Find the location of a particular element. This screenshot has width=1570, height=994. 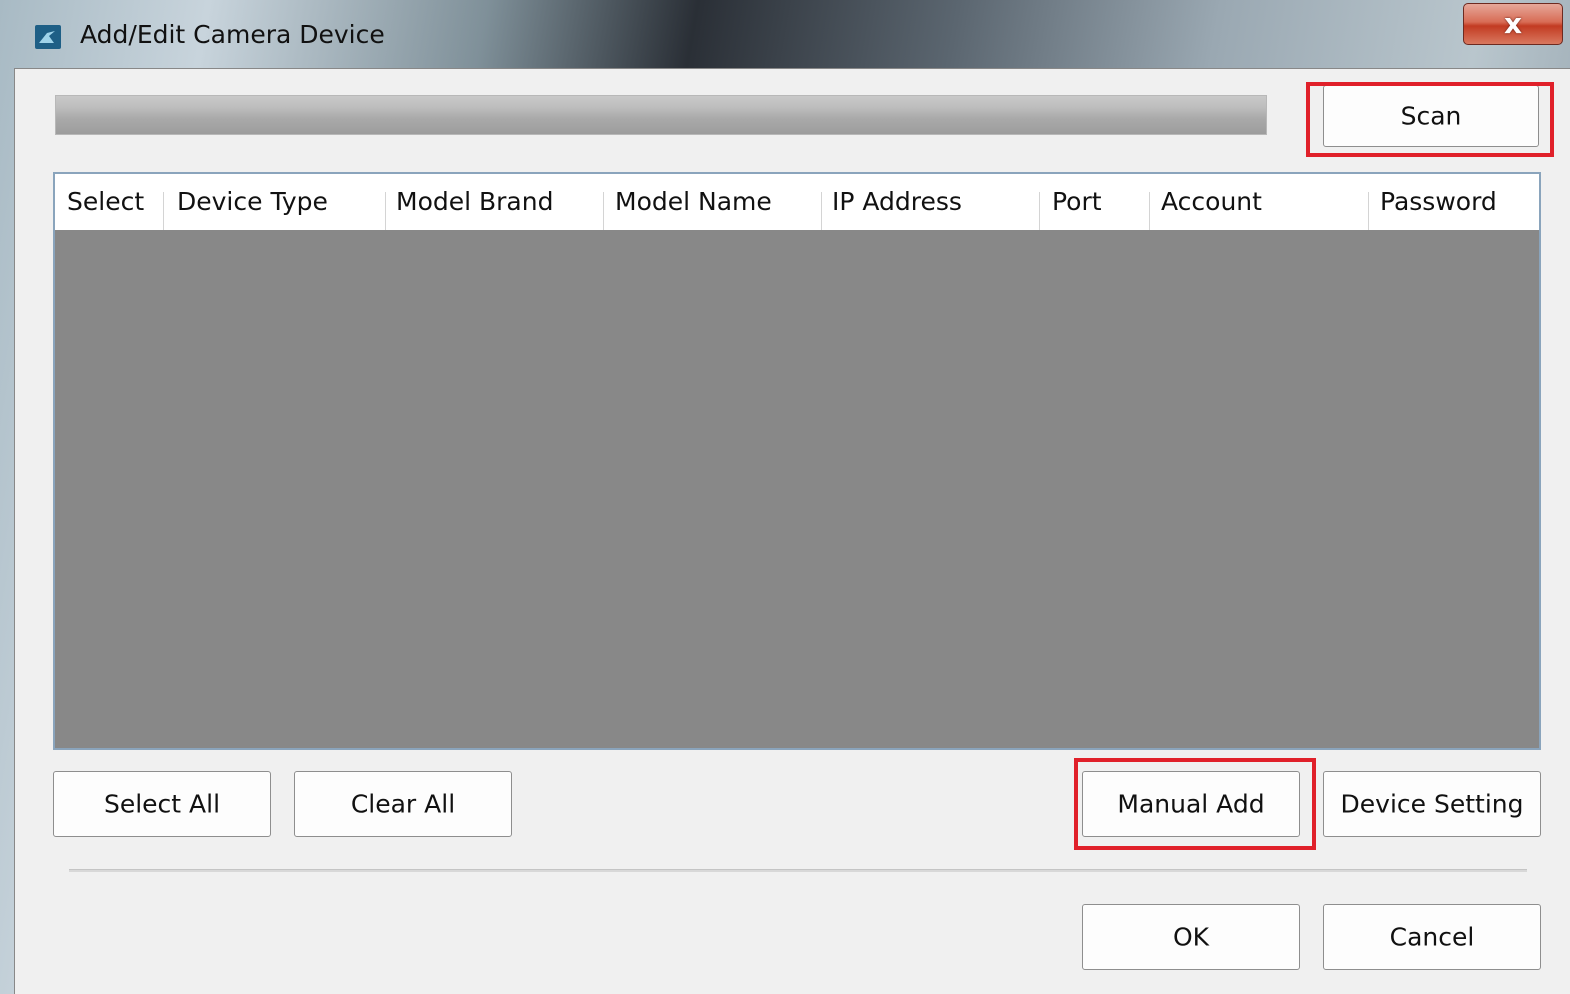

column-header-account: Account is located at coordinates (1211, 202).